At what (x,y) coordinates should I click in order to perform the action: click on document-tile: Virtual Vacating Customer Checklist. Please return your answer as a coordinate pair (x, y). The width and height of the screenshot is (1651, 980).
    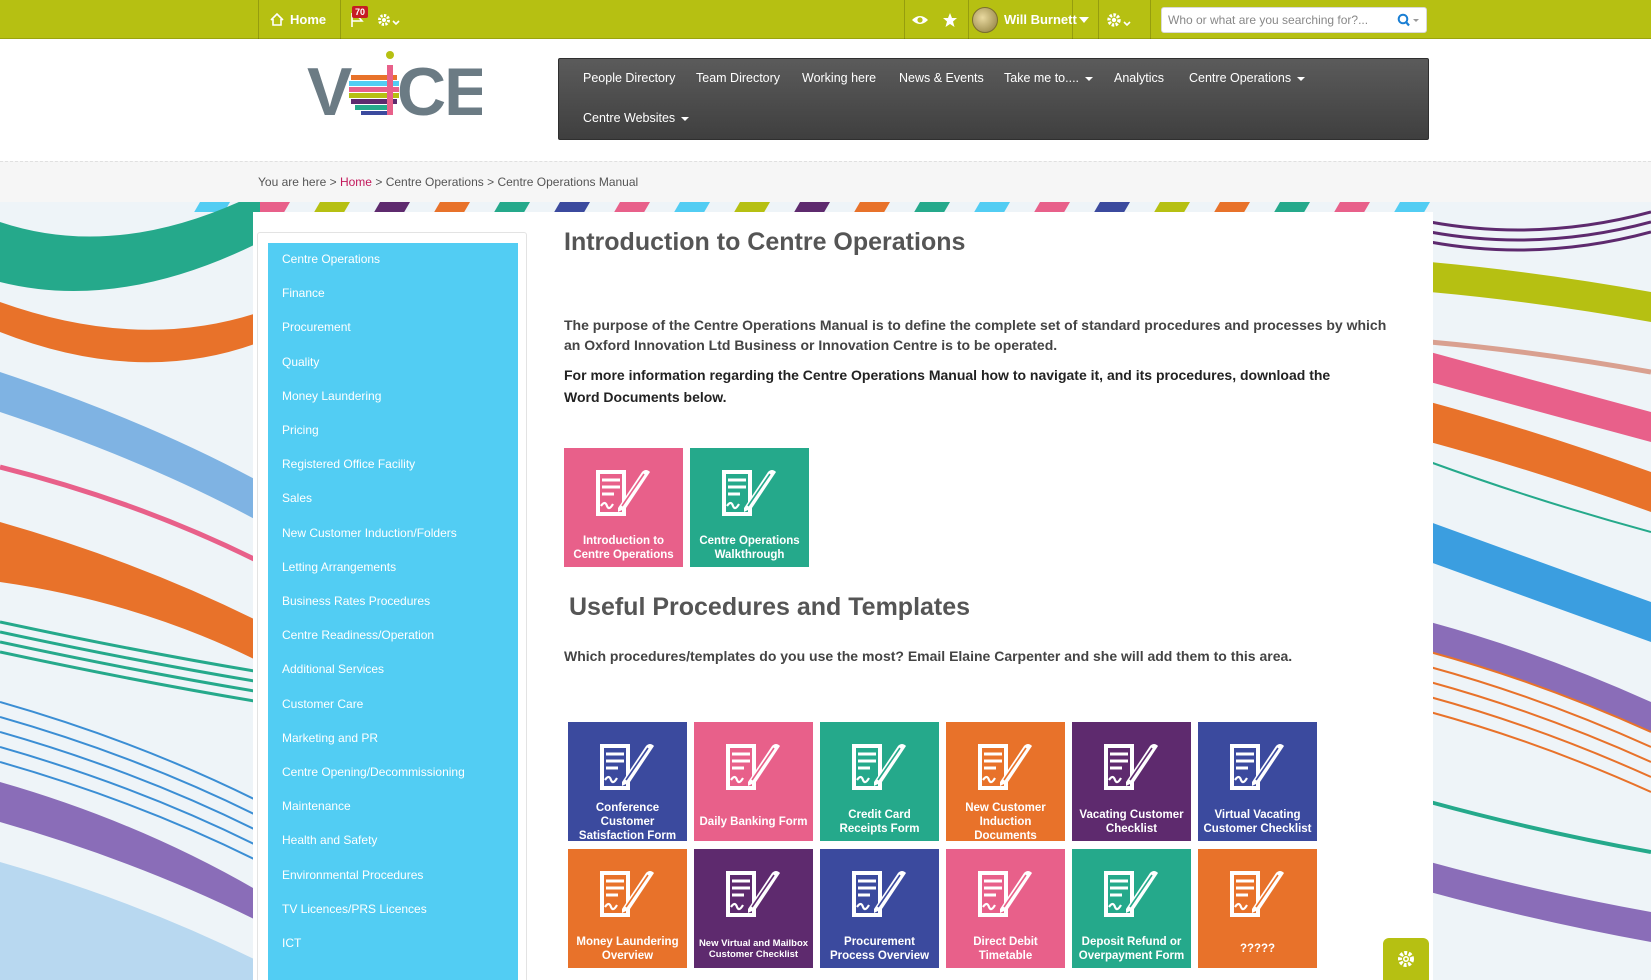
    Looking at the image, I should click on (1257, 781).